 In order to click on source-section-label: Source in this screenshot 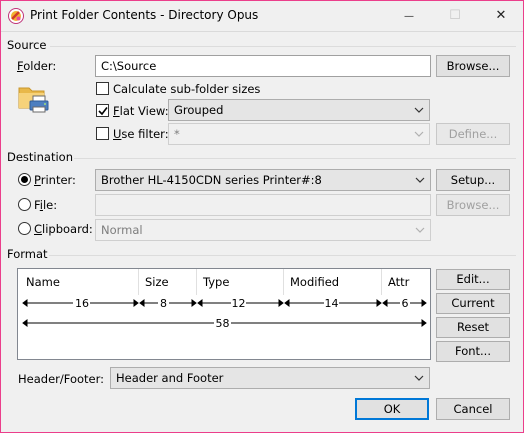, I will do `click(27, 45)`.